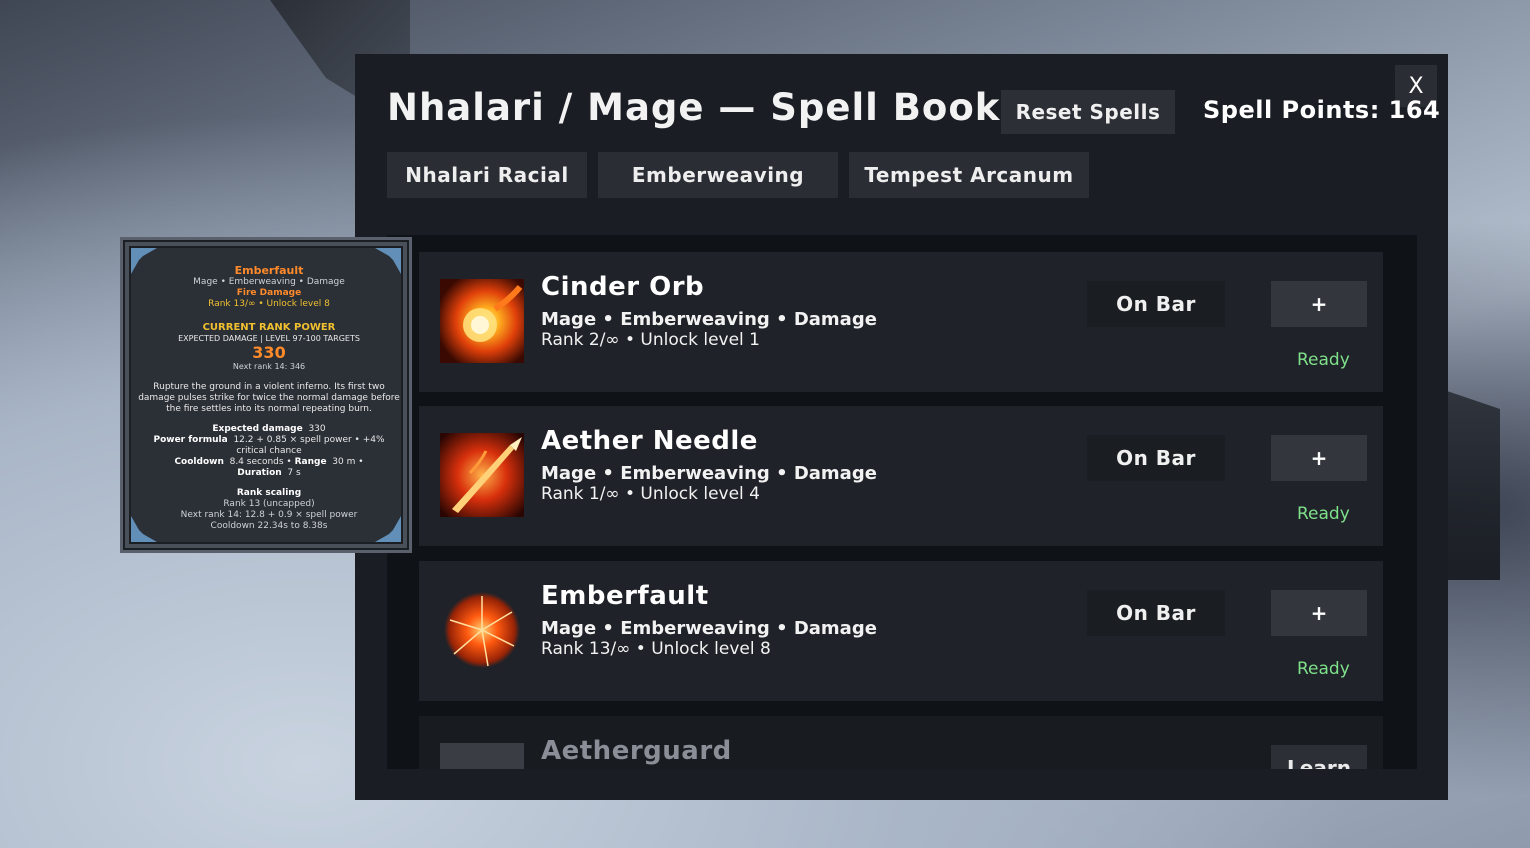  What do you see at coordinates (901, 742) in the screenshot?
I see `spell-row: Aetherguard Learn` at bounding box center [901, 742].